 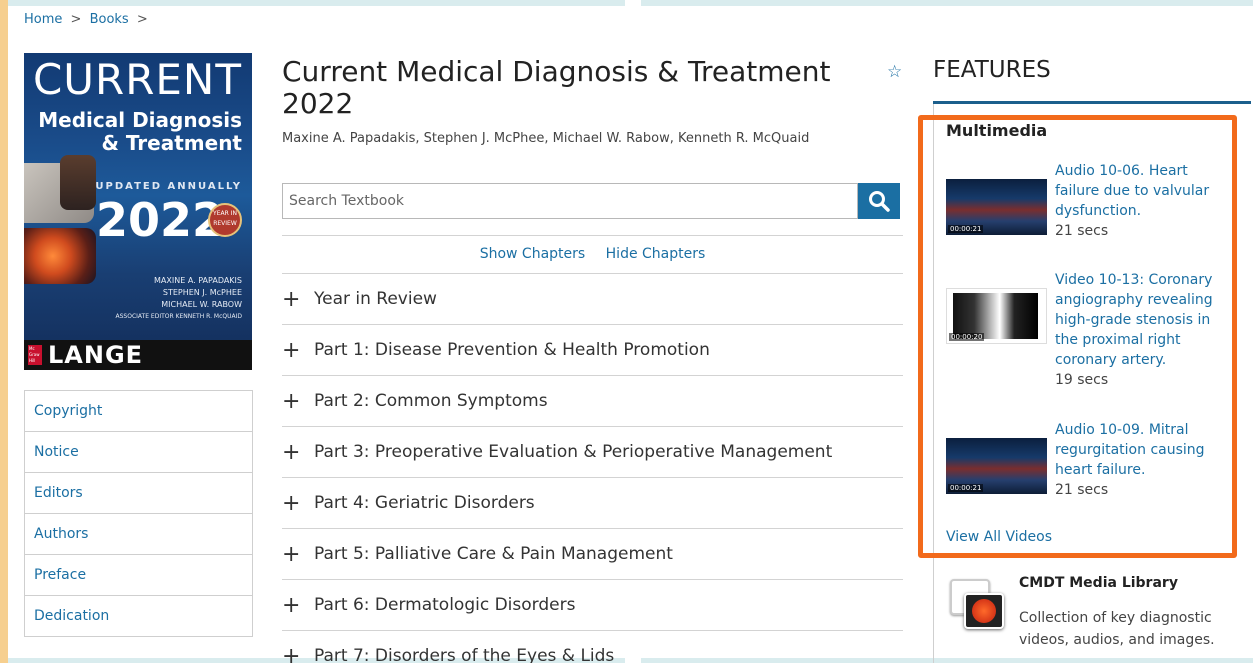 I want to click on toc-divider, so click(x=592, y=235).